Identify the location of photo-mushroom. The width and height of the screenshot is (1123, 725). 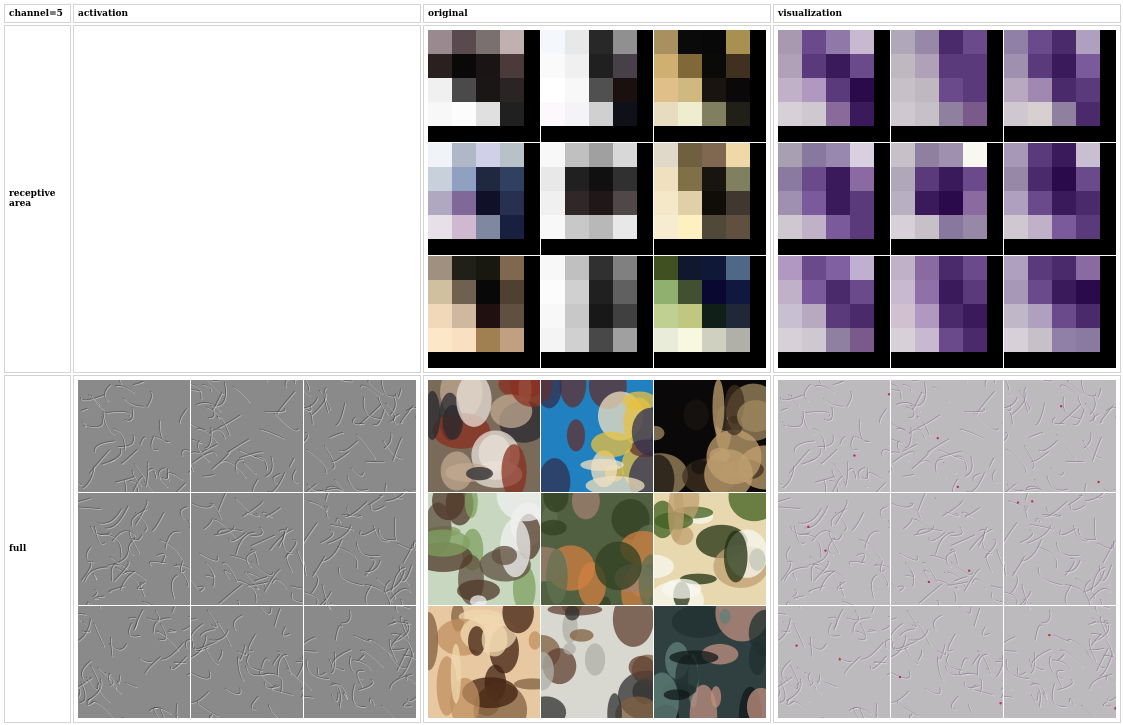
(597, 549).